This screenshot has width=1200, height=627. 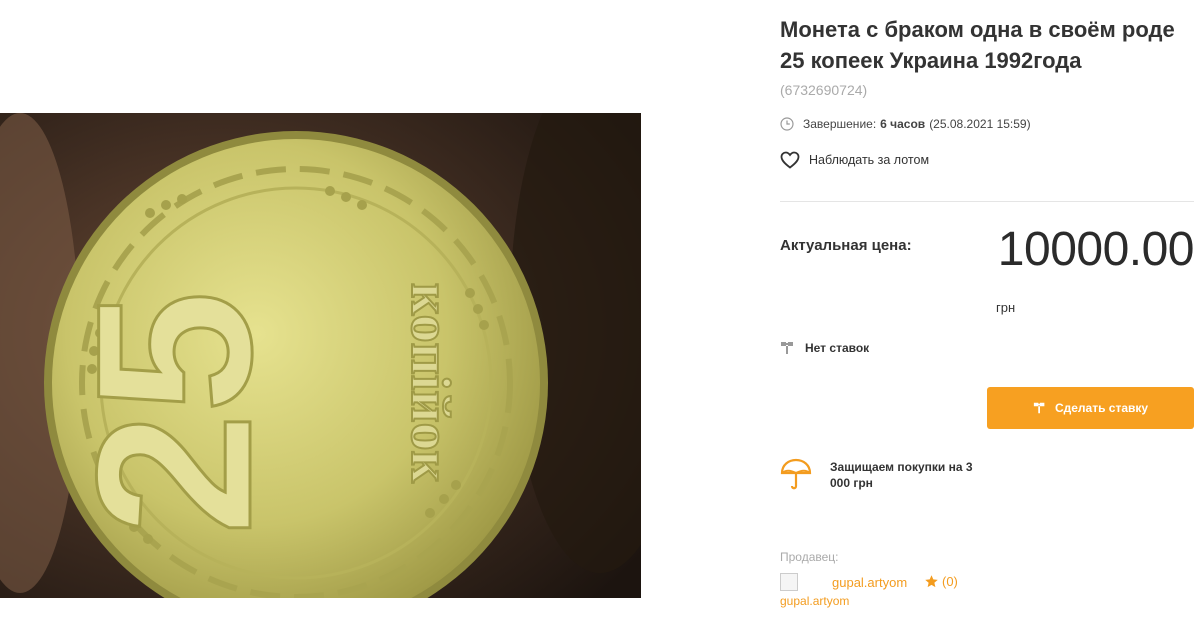 What do you see at coordinates (1096, 249) in the screenshot?
I see `price-value: 10000.00` at bounding box center [1096, 249].